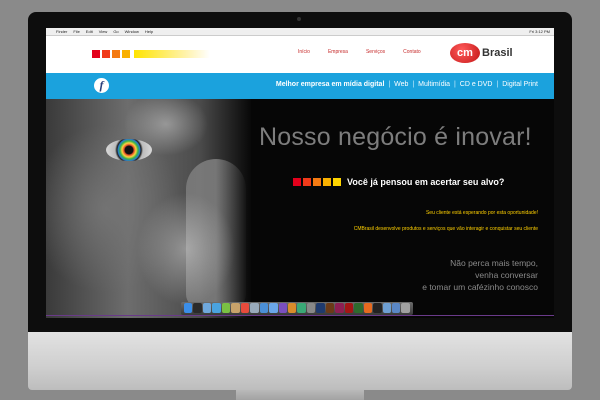 This screenshot has height=400, width=600. What do you see at coordinates (299, 19) in the screenshot?
I see `camera-icon` at bounding box center [299, 19].